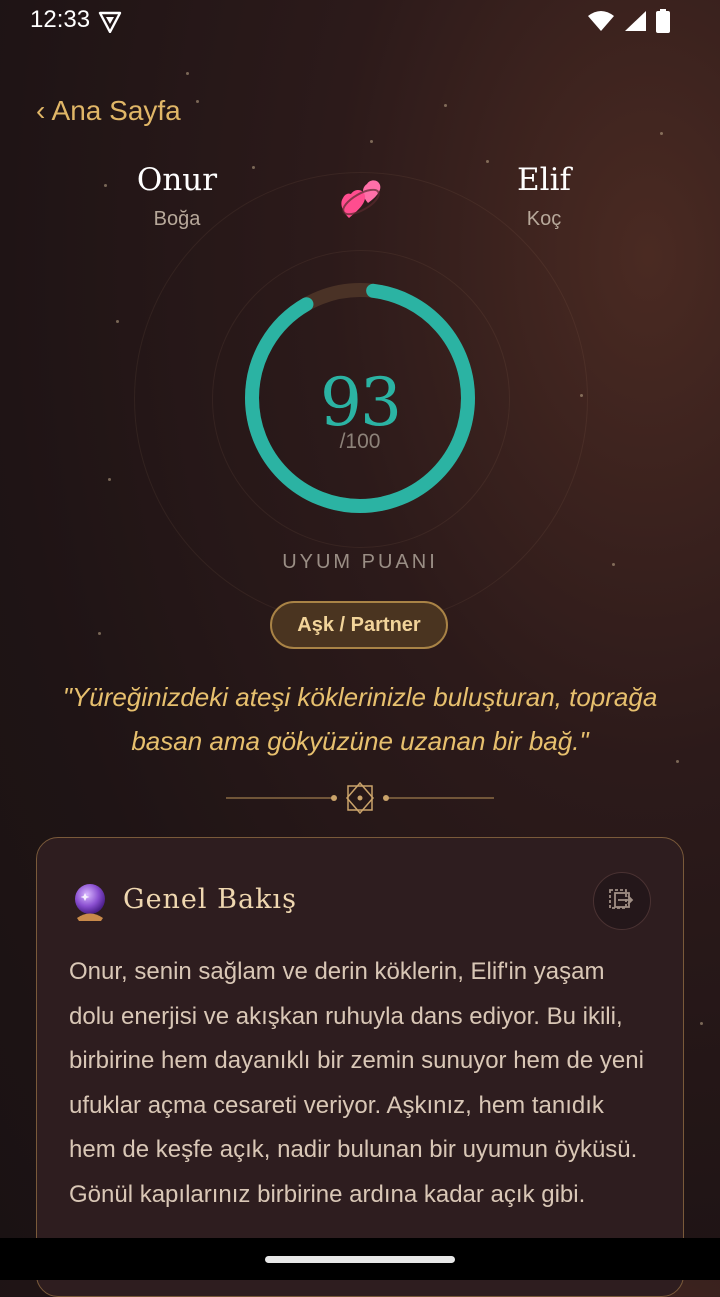 Image resolution: width=720 pixels, height=1297 pixels. Describe the element at coordinates (360, 562) in the screenshot. I see `score-label: UYUM PUANI` at that location.